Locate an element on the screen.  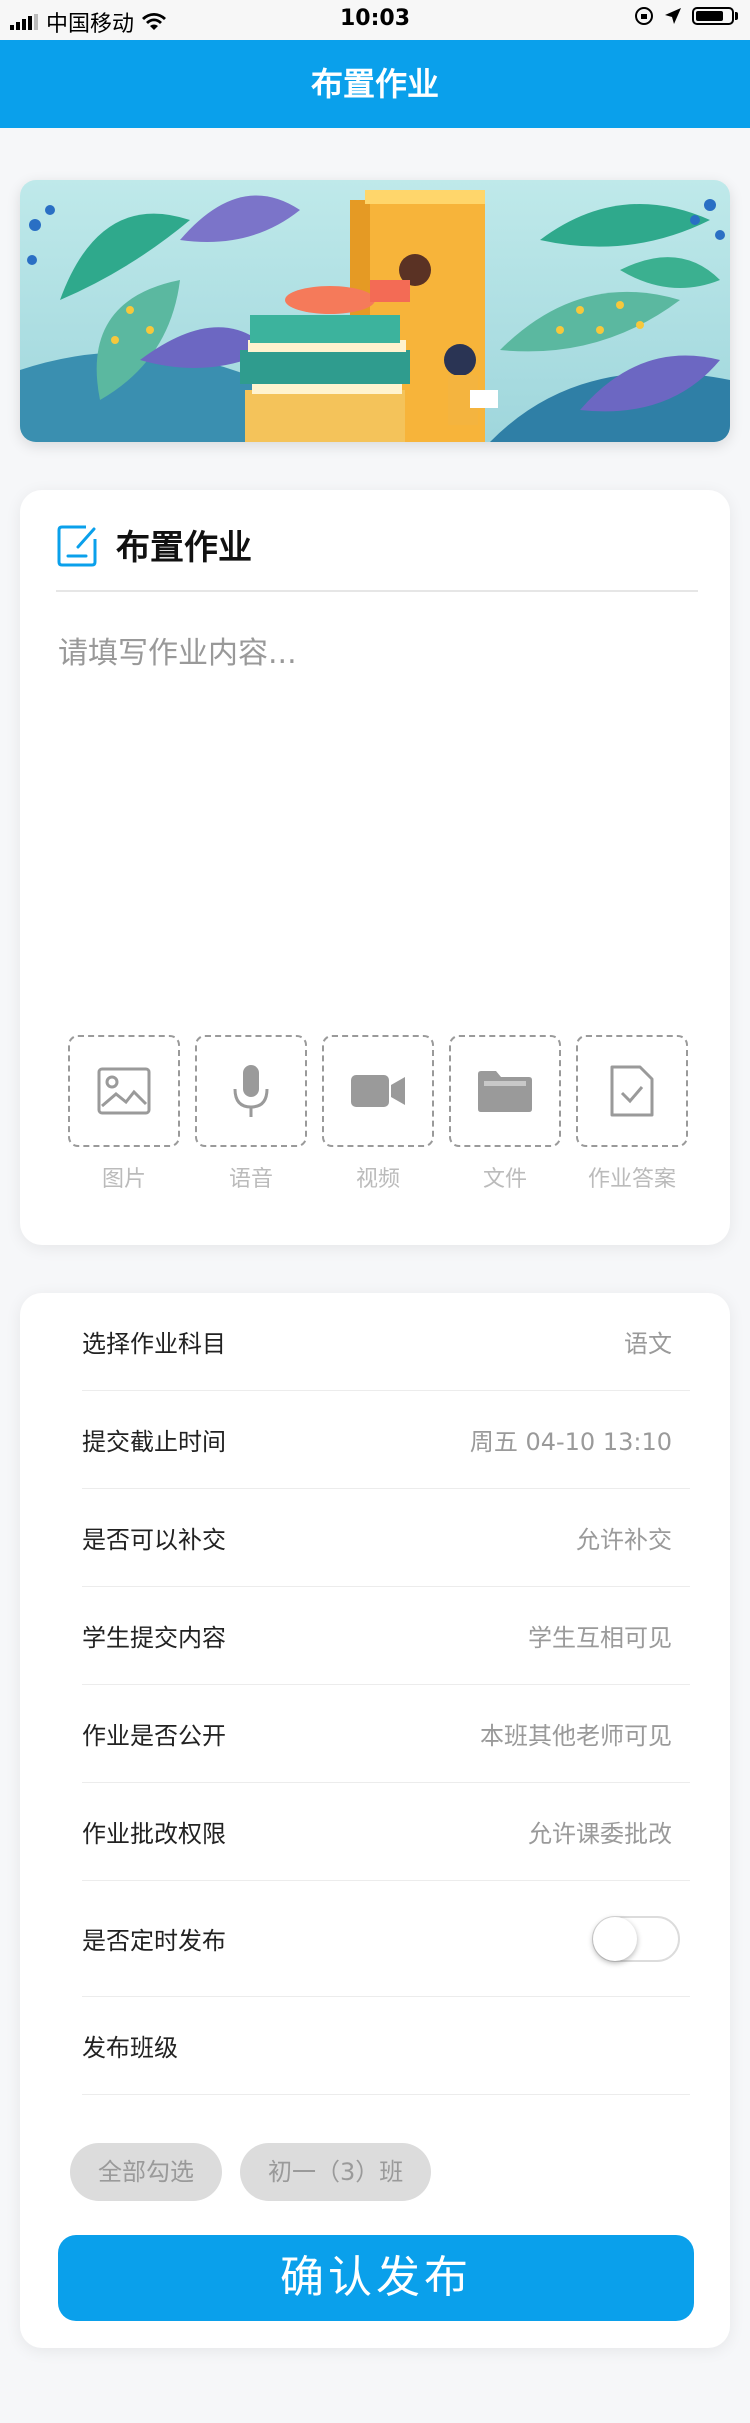
video-camera-icon is located at coordinates (378, 1091).